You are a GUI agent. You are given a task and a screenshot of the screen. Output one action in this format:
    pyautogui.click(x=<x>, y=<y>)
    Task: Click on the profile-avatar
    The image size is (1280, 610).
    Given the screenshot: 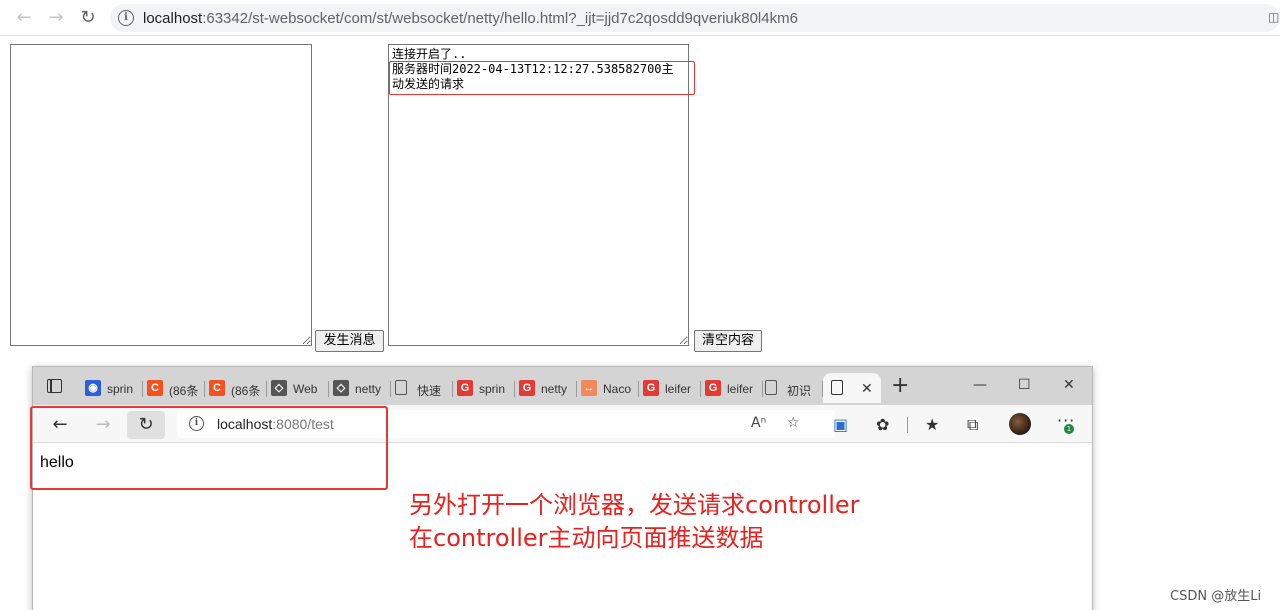 What is the action you would take?
    pyautogui.click(x=1020, y=424)
    